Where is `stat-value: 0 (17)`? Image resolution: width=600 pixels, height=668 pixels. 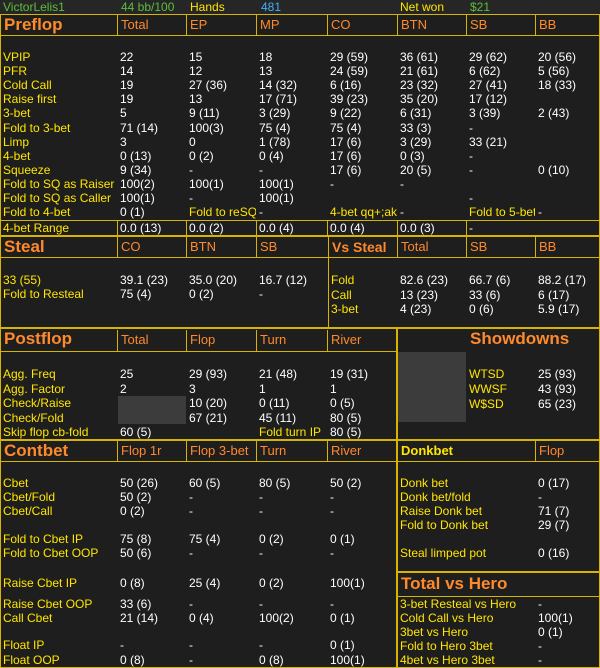
stat-value: 0 (17) is located at coordinates (567, 483).